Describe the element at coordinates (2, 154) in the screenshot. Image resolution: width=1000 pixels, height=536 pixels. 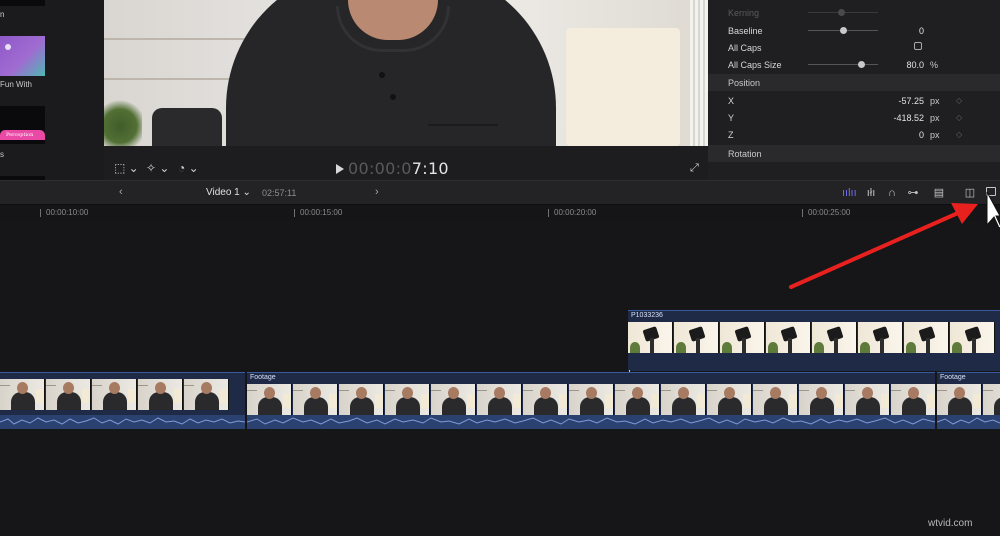
I see `clip-name: s` at that location.